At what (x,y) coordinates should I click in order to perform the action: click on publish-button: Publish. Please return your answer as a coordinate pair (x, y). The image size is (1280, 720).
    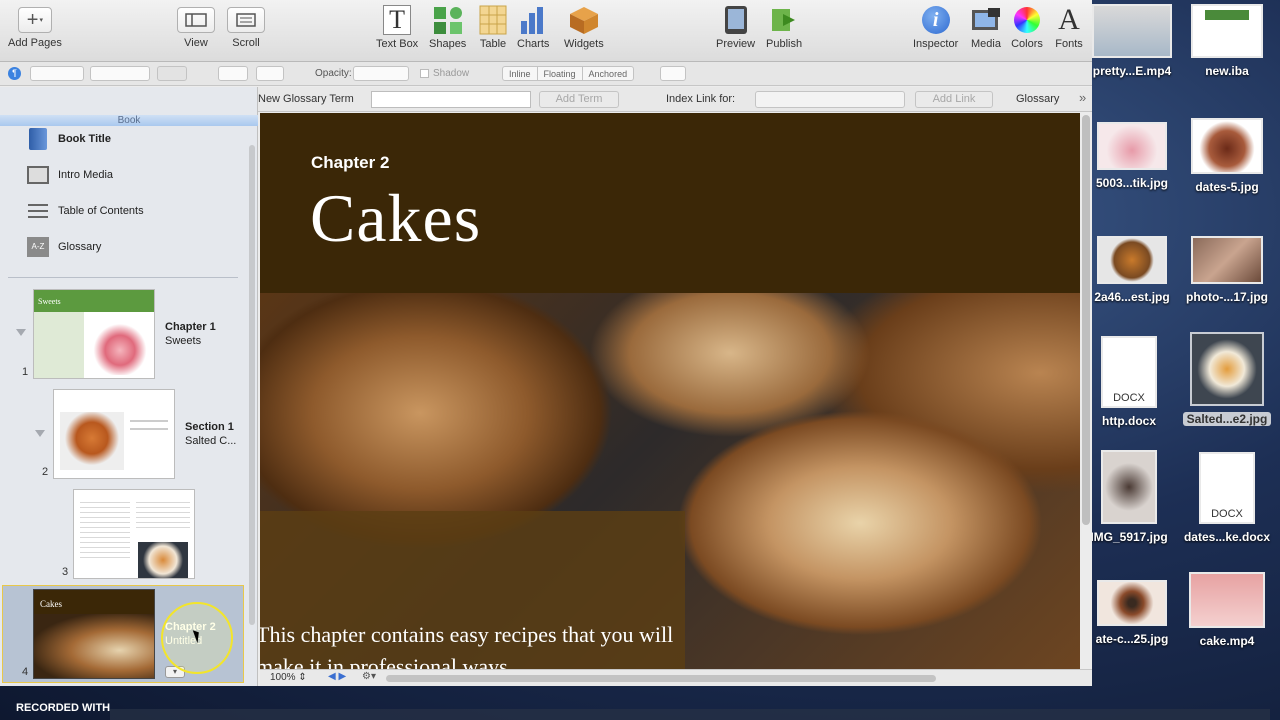
    Looking at the image, I should click on (784, 27).